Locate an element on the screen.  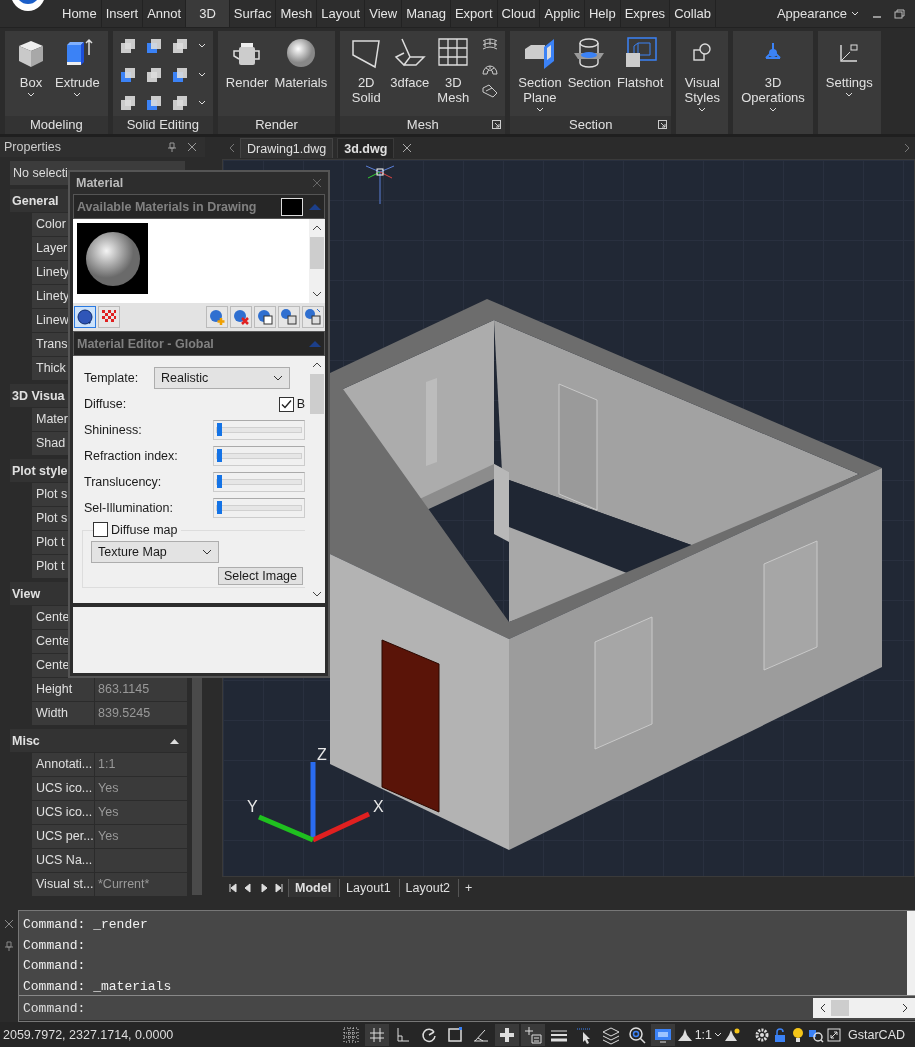
panel-title: Properties is located at coordinates (33, 147).